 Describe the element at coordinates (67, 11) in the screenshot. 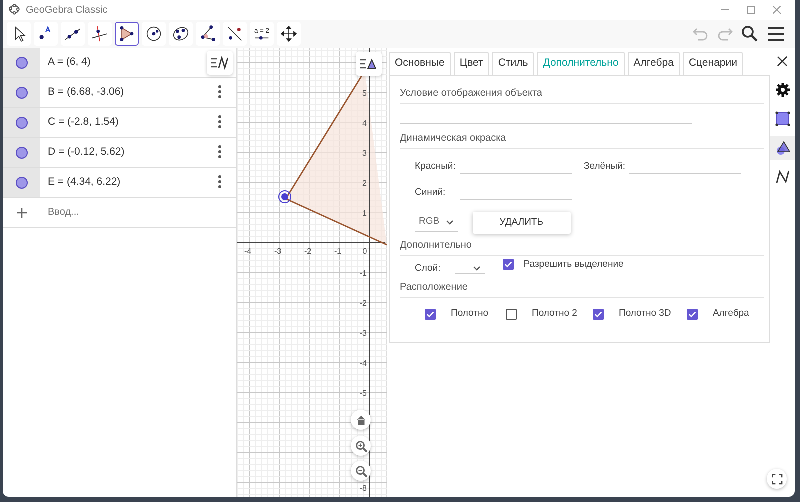

I see `window-title: GeoGebra Classic` at that location.